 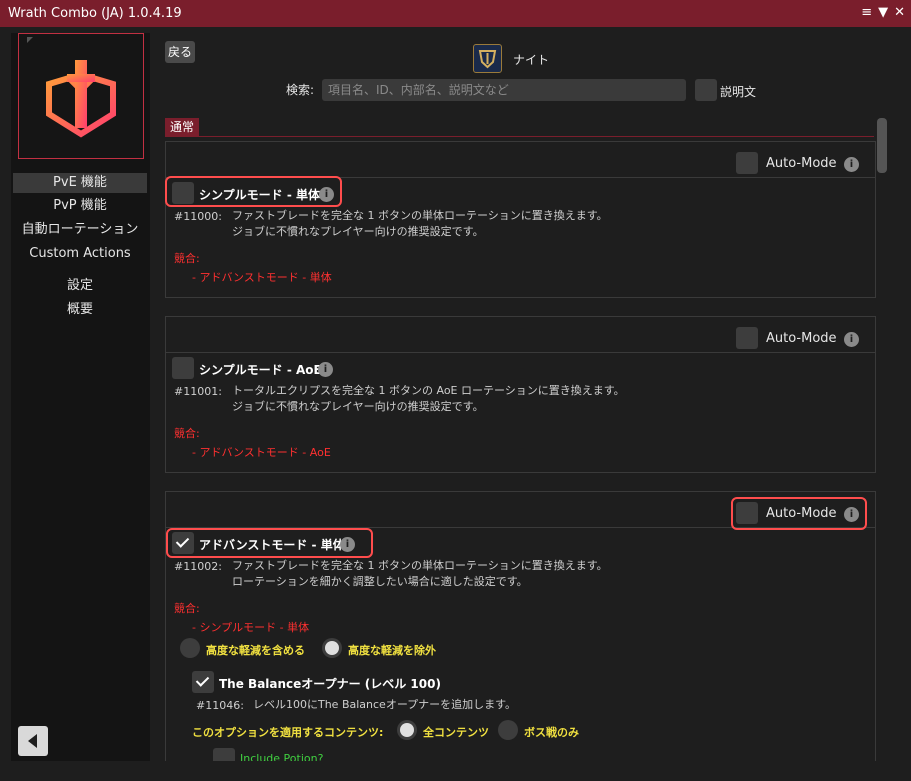 I want to click on radio-mitigation-exclude-label: 高度な軽減を除外, so click(x=392, y=650).